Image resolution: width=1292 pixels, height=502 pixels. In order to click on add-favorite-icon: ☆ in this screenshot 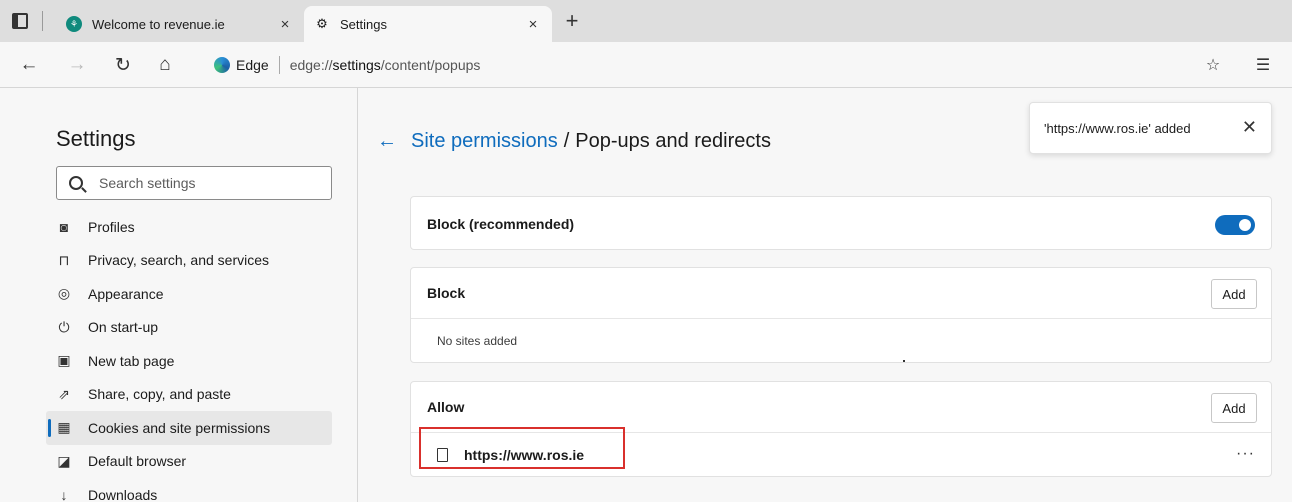, I will do `click(1213, 65)`.